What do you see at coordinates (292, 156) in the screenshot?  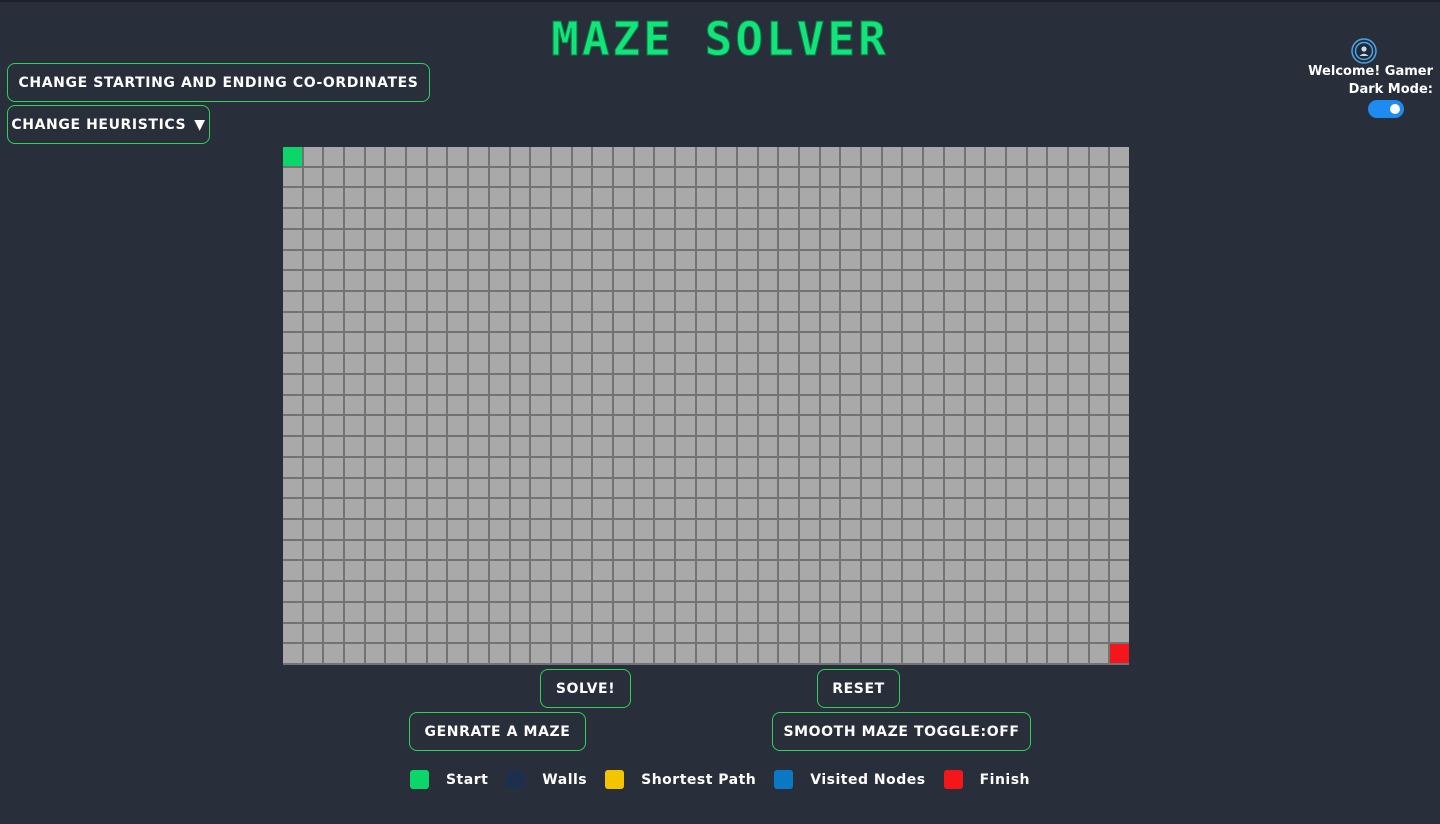 I see `start-cell` at bounding box center [292, 156].